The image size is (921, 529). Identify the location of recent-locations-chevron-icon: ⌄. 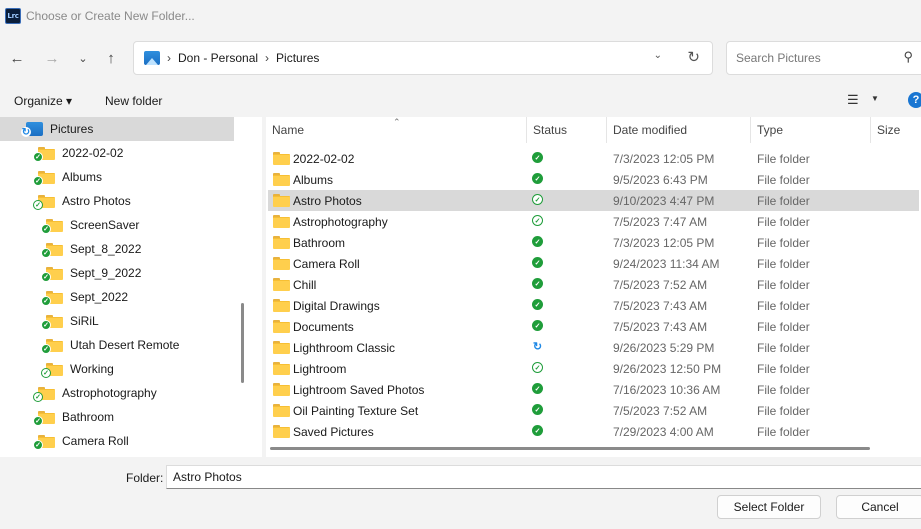
(83, 58).